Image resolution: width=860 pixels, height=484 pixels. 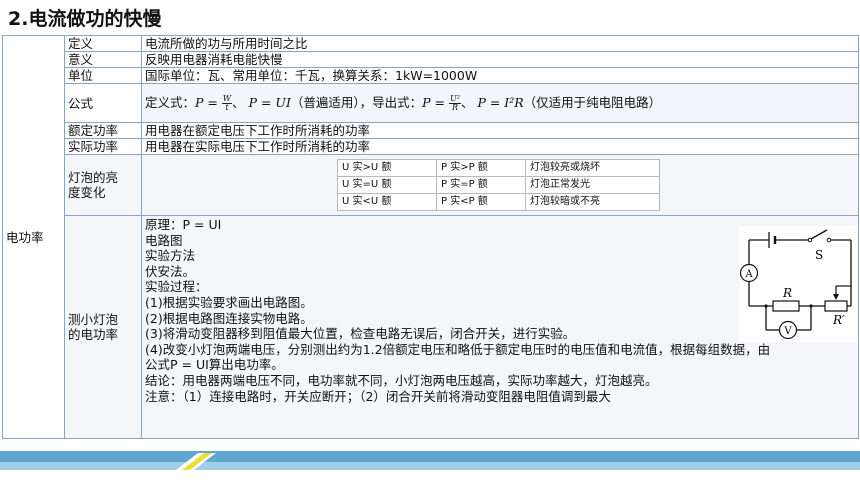 What do you see at coordinates (103, 130) in the screenshot?
I see `label-rated-power: 额定功率` at bounding box center [103, 130].